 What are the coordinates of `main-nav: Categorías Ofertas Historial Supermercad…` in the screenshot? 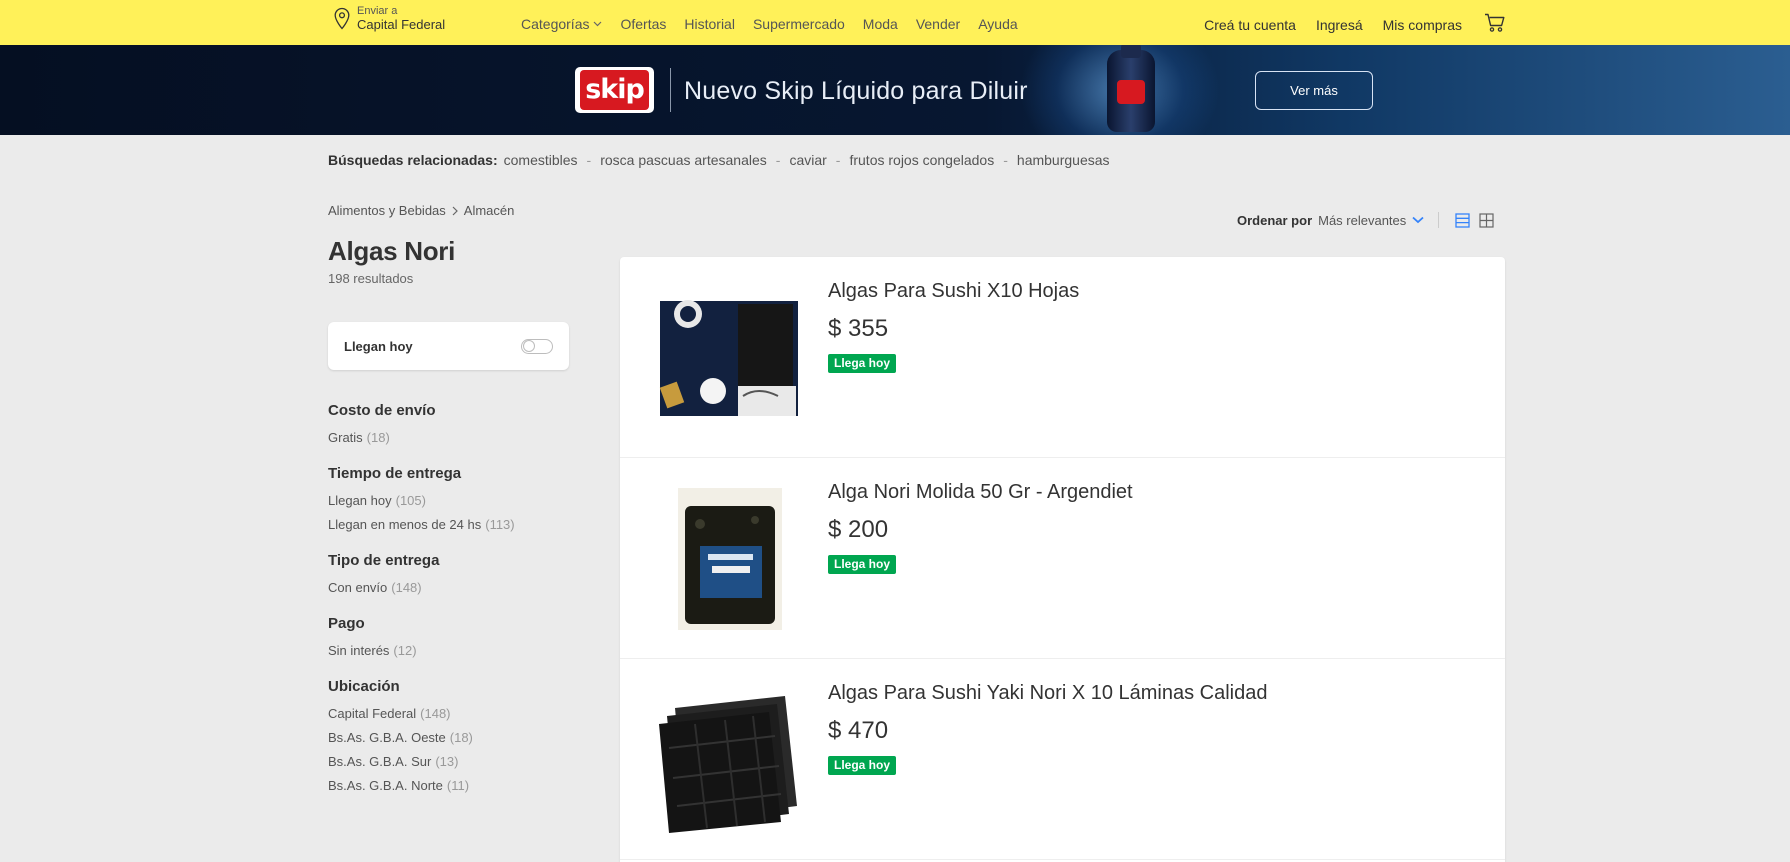 It's located at (778, 24).